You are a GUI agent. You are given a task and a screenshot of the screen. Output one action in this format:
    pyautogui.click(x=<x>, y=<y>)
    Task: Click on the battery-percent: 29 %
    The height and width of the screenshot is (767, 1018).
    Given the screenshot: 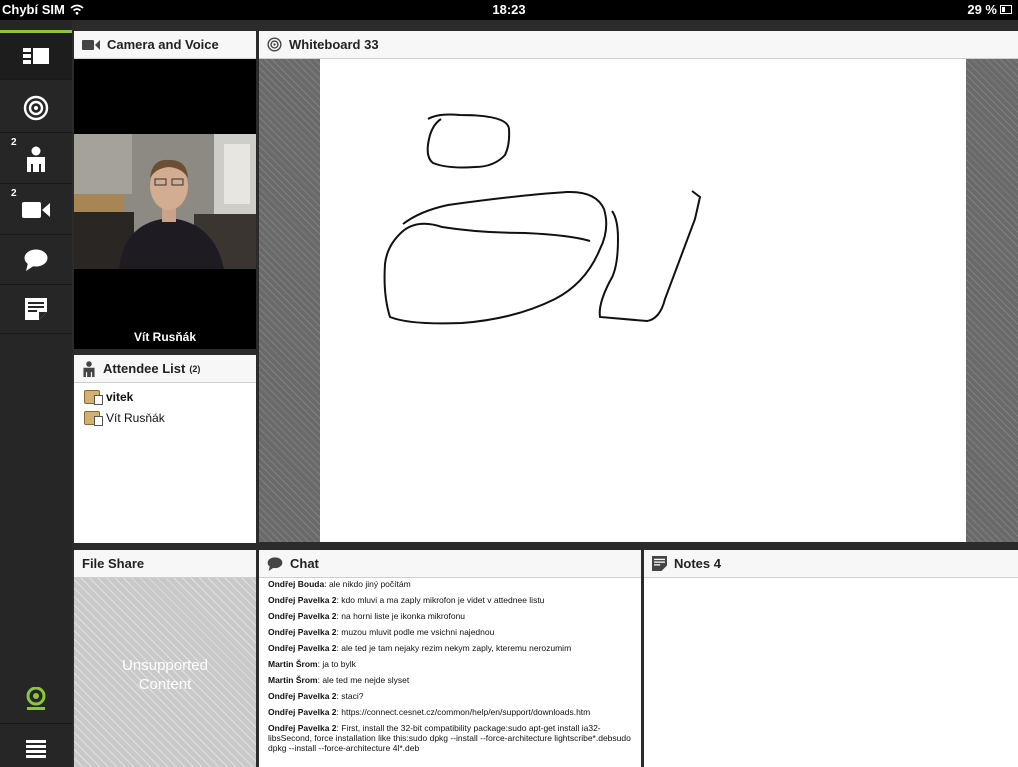 What is the action you would take?
    pyautogui.click(x=982, y=9)
    